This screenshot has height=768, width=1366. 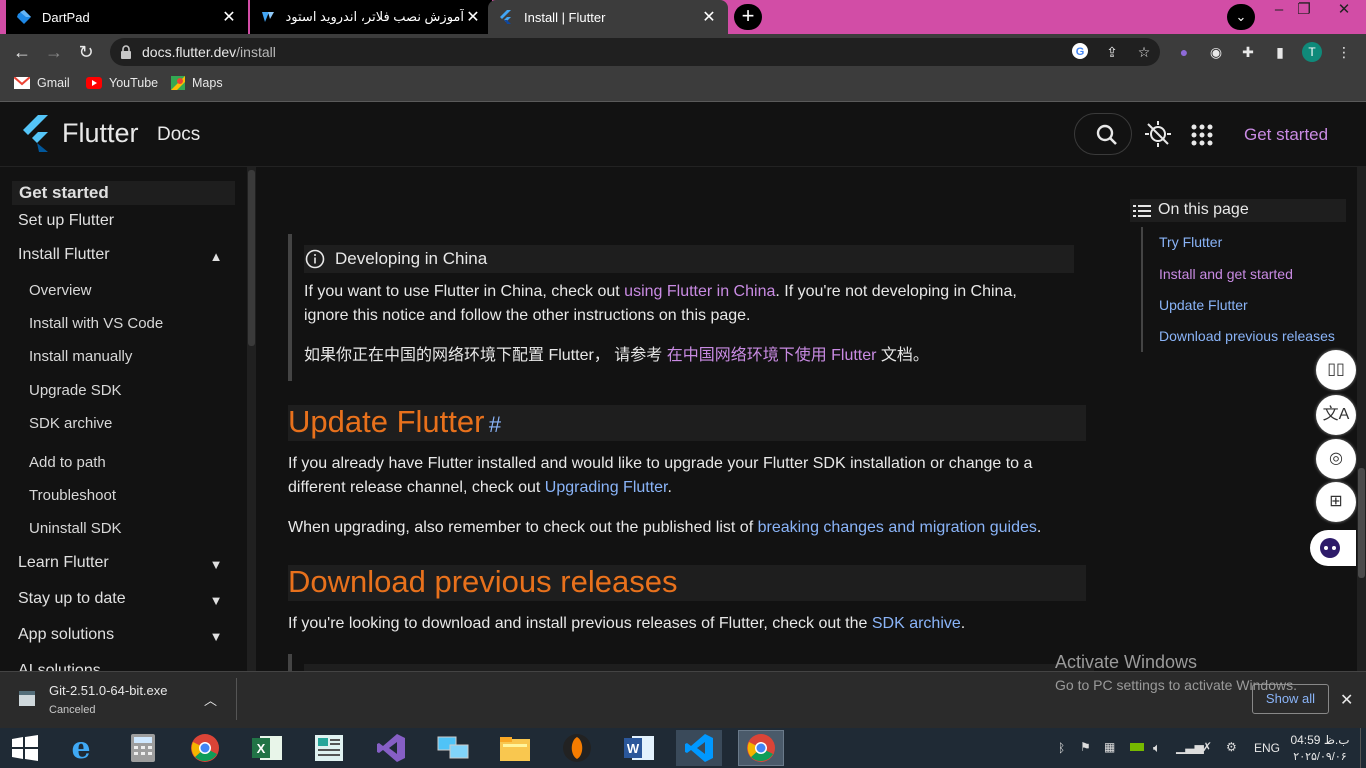 What do you see at coordinates (210, 699) in the screenshot?
I see `chevron-up-icon: ︿` at bounding box center [210, 699].